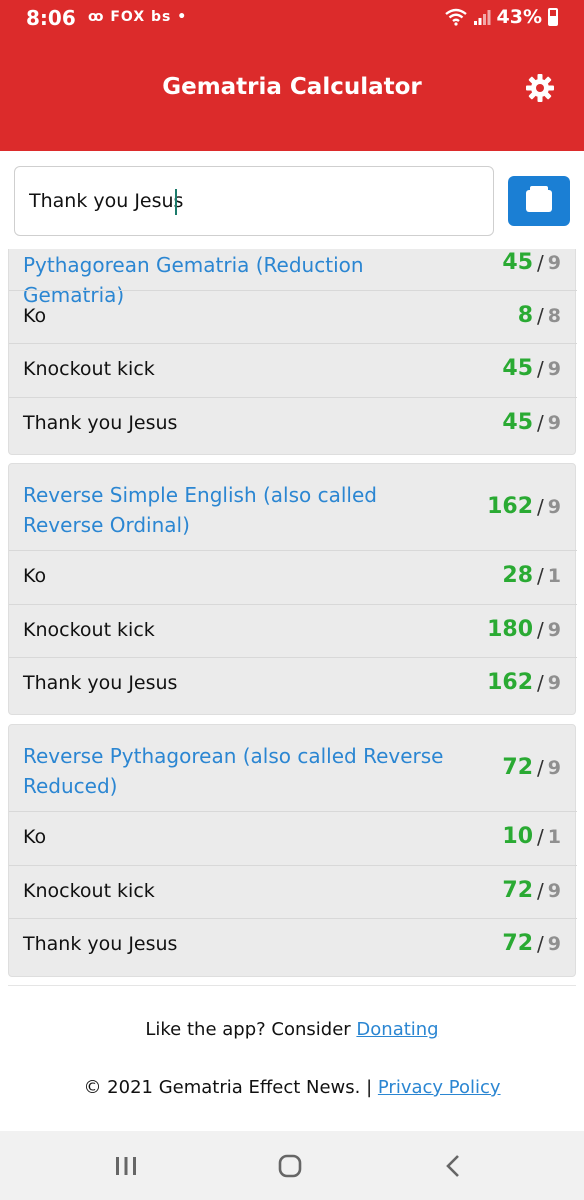 Image resolution: width=584 pixels, height=1200 pixels. What do you see at coordinates (454, 1166) in the screenshot?
I see `back-icon` at bounding box center [454, 1166].